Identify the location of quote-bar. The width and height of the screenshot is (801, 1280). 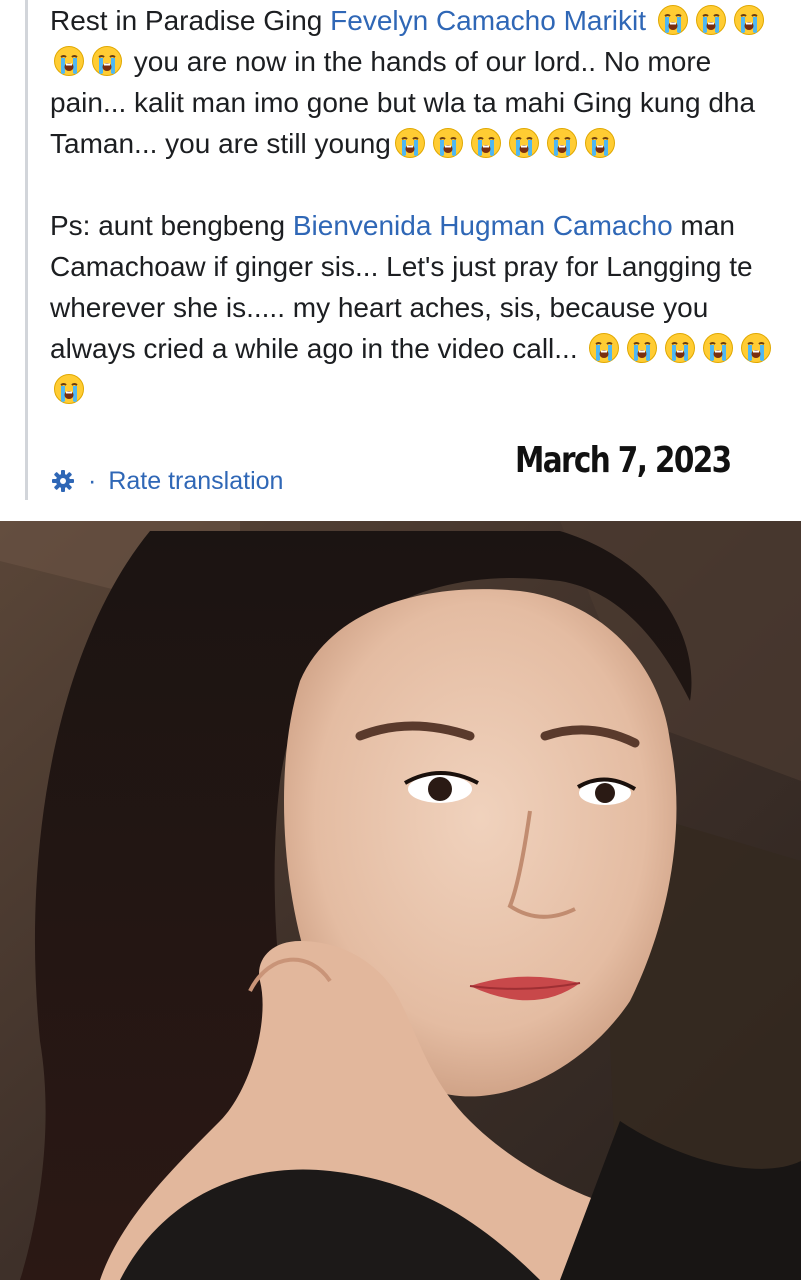
(26, 250).